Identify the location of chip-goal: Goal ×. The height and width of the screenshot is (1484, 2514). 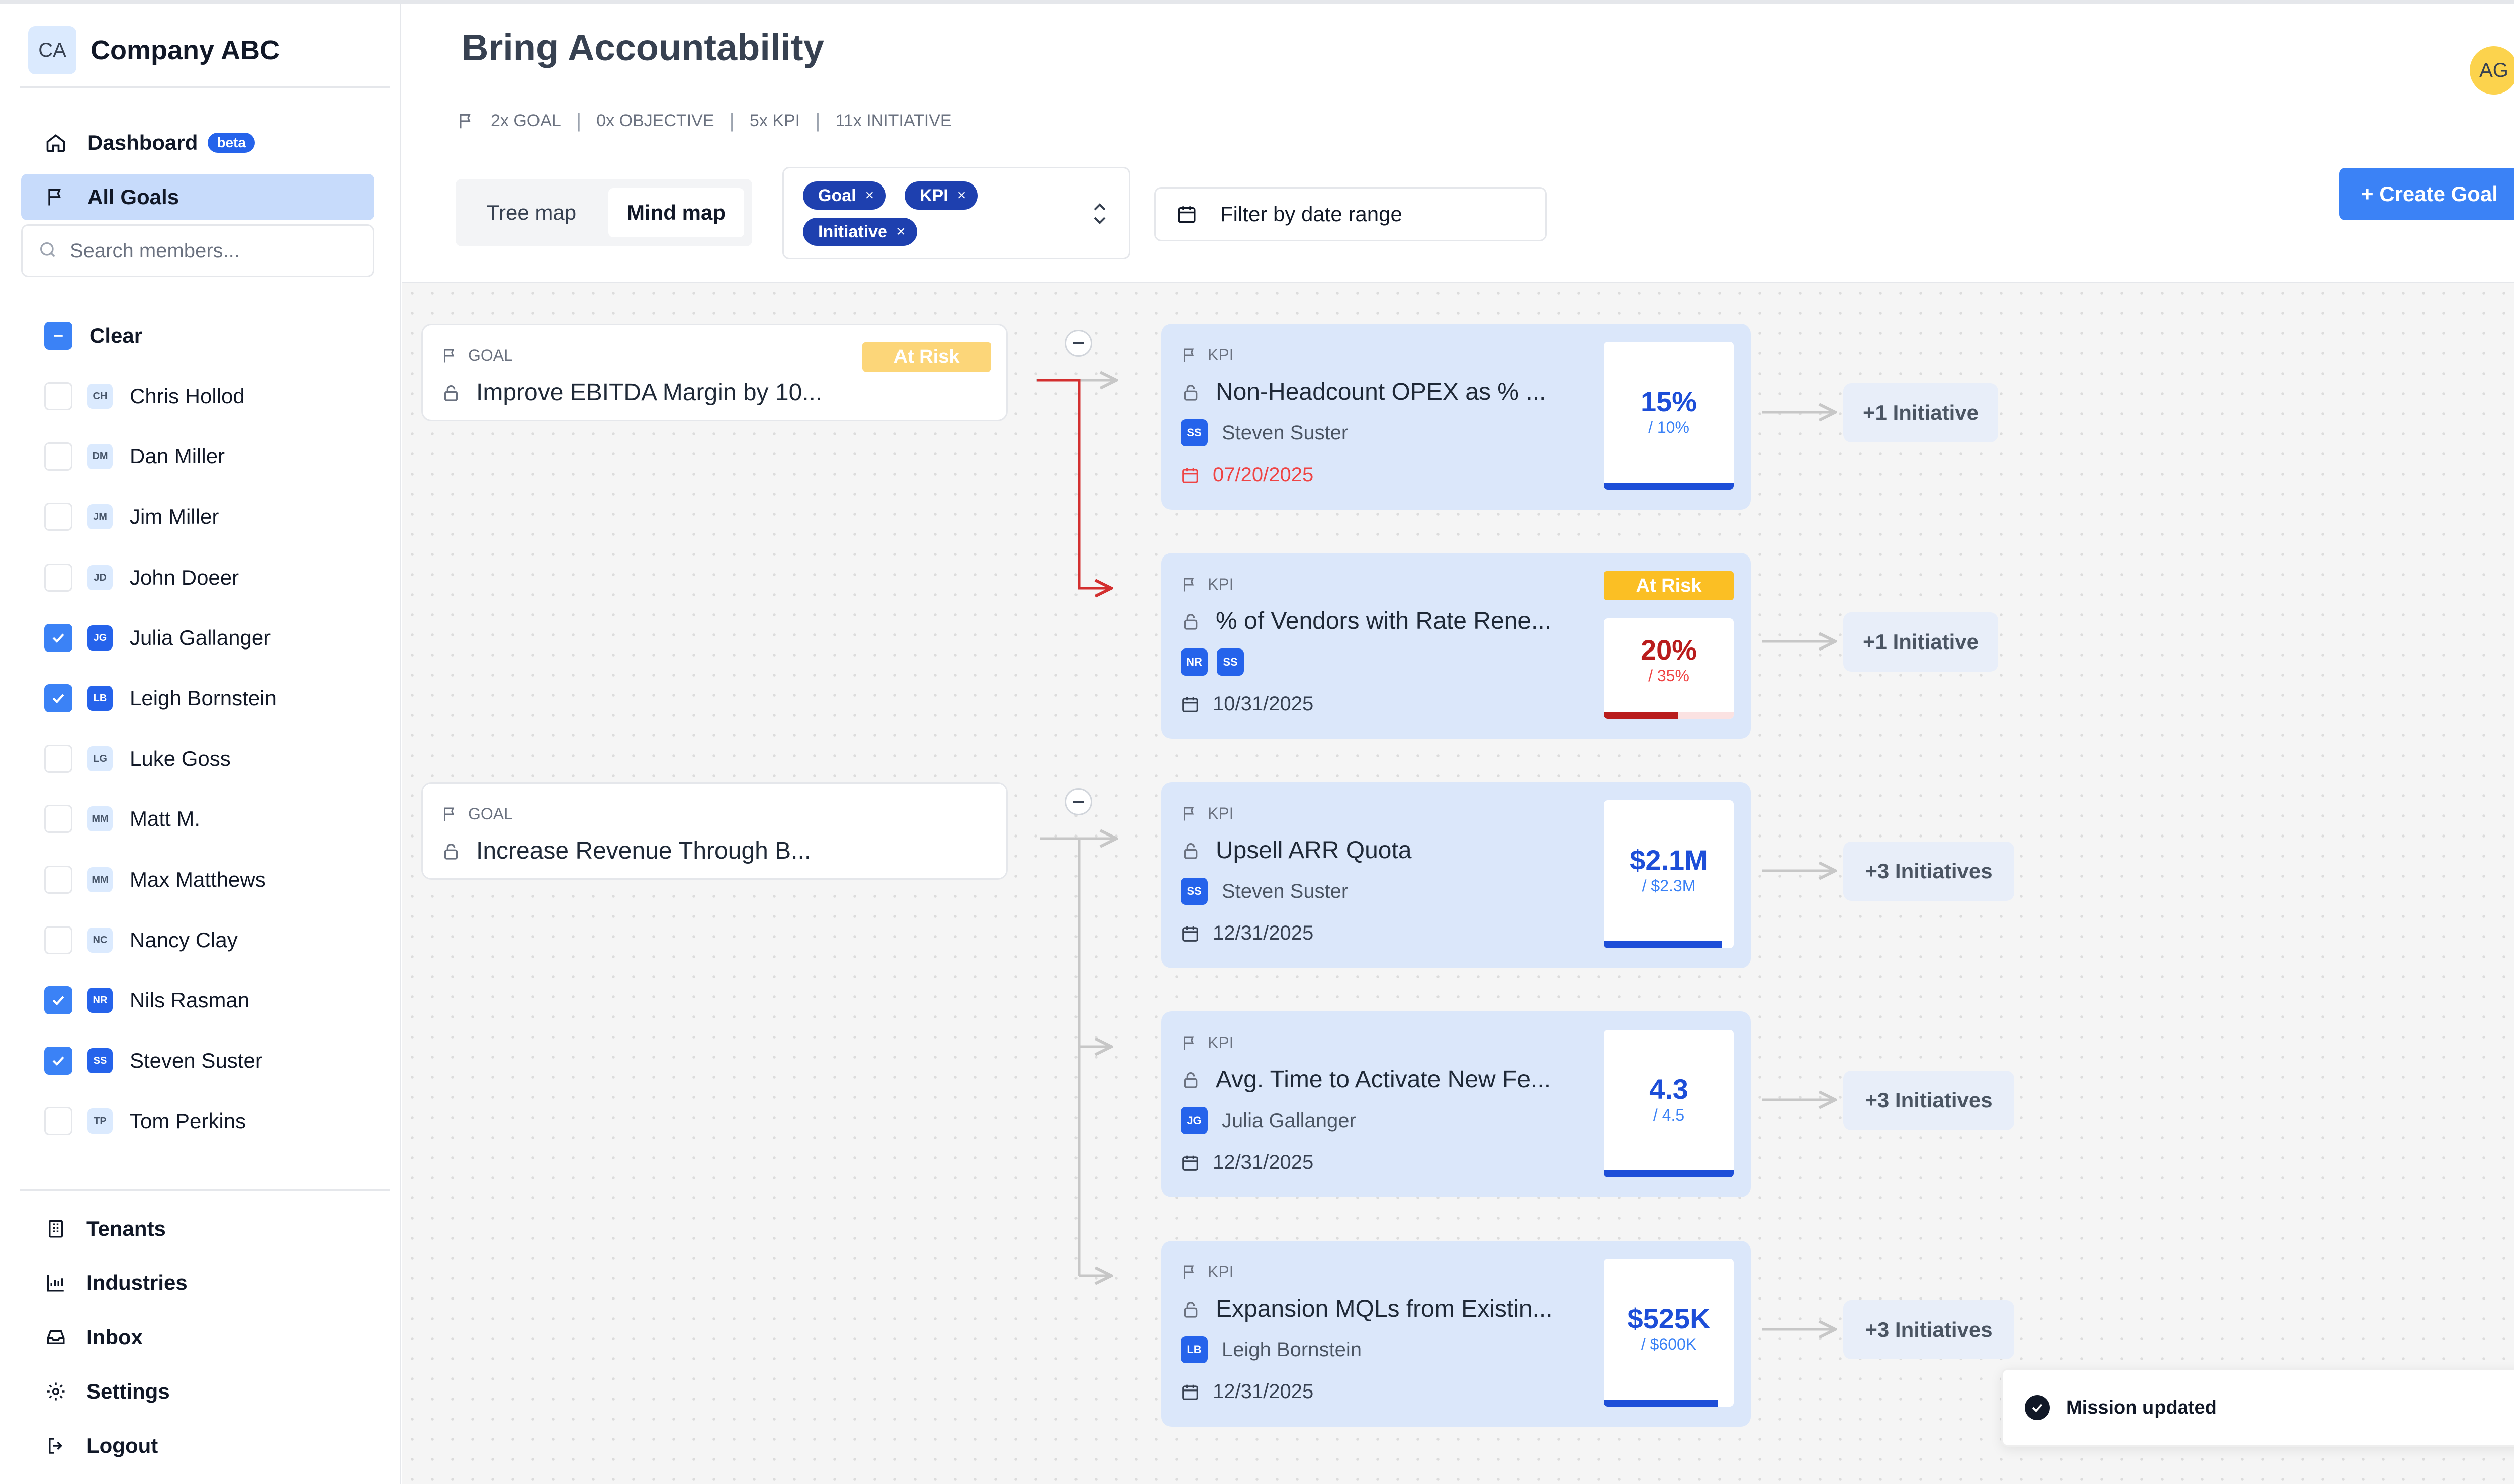
(845, 195).